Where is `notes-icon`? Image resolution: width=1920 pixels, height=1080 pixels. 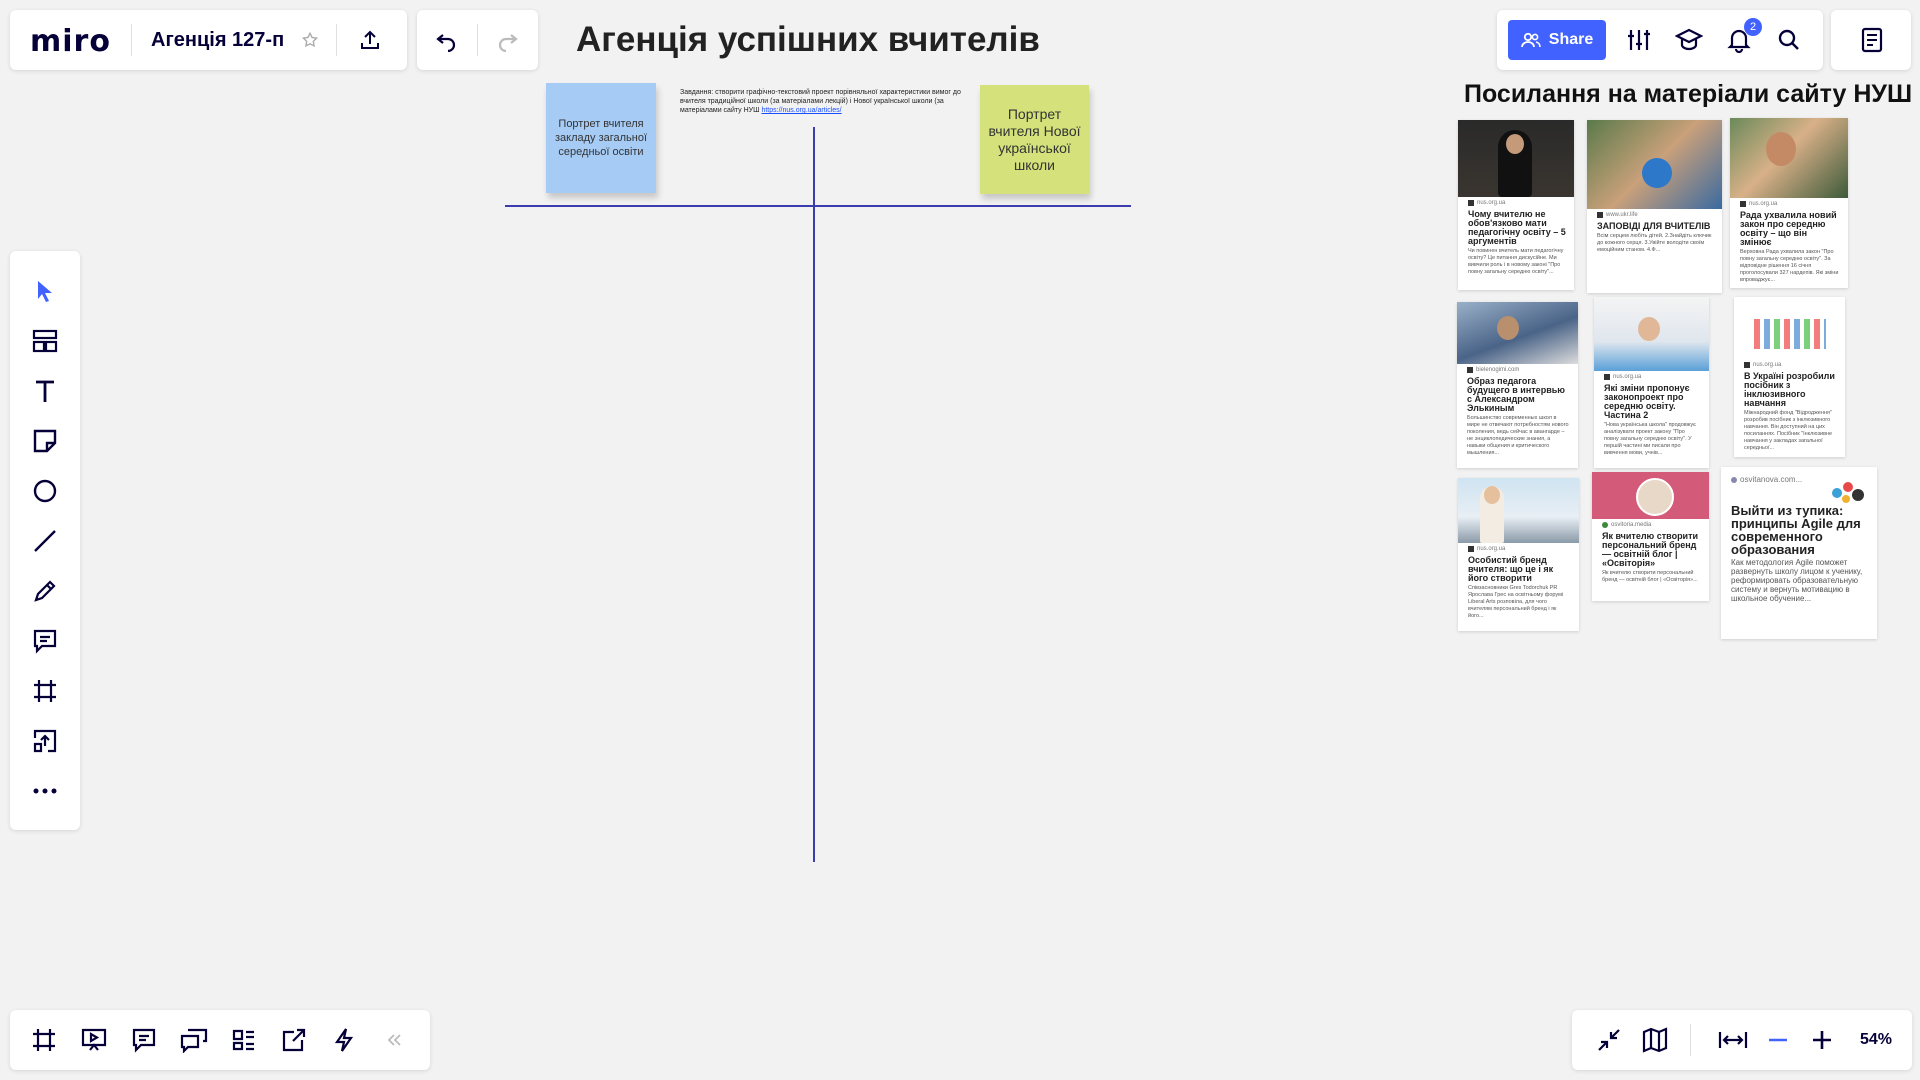
notes-icon is located at coordinates (1872, 40).